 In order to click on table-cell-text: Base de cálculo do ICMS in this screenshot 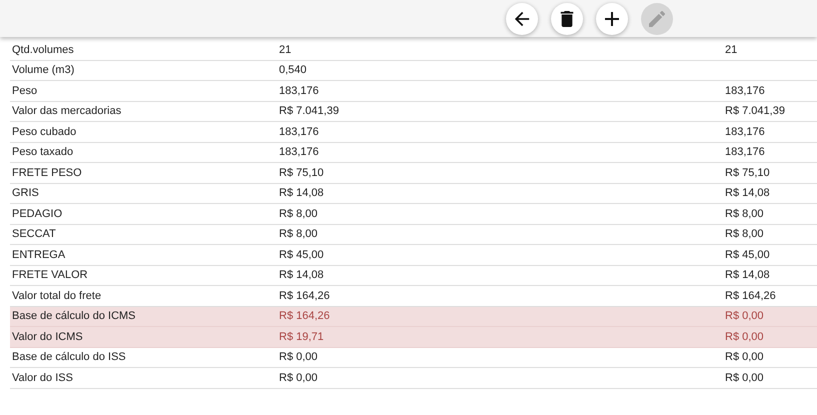, I will do `click(74, 316)`.